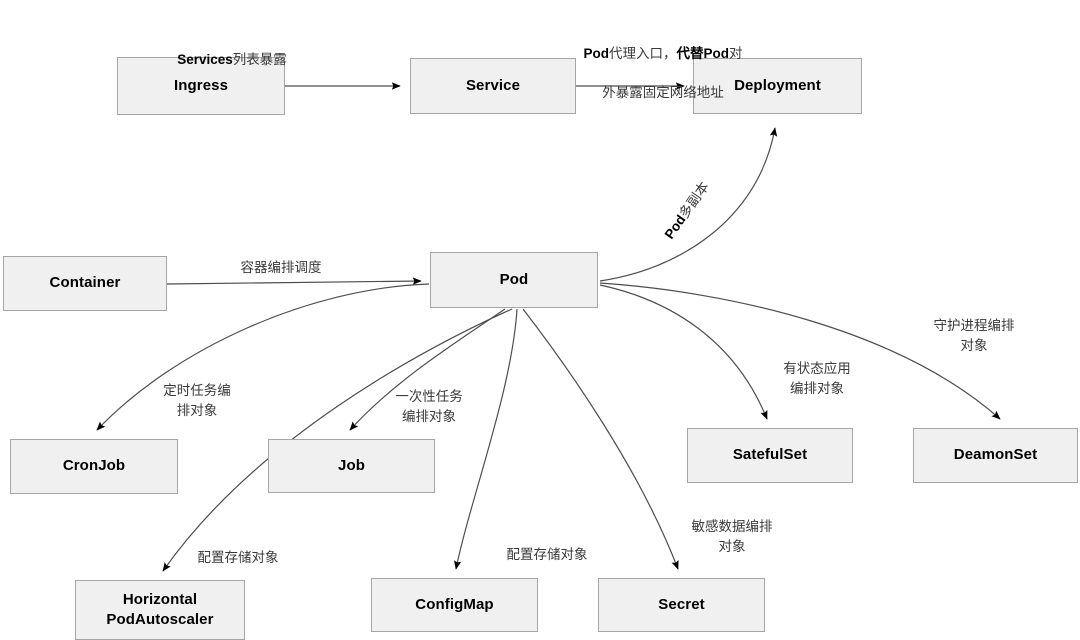  Describe the element at coordinates (974, 335) in the screenshot. I see `edge-label-pod-deamonset: 守护进程编排 对象` at that location.